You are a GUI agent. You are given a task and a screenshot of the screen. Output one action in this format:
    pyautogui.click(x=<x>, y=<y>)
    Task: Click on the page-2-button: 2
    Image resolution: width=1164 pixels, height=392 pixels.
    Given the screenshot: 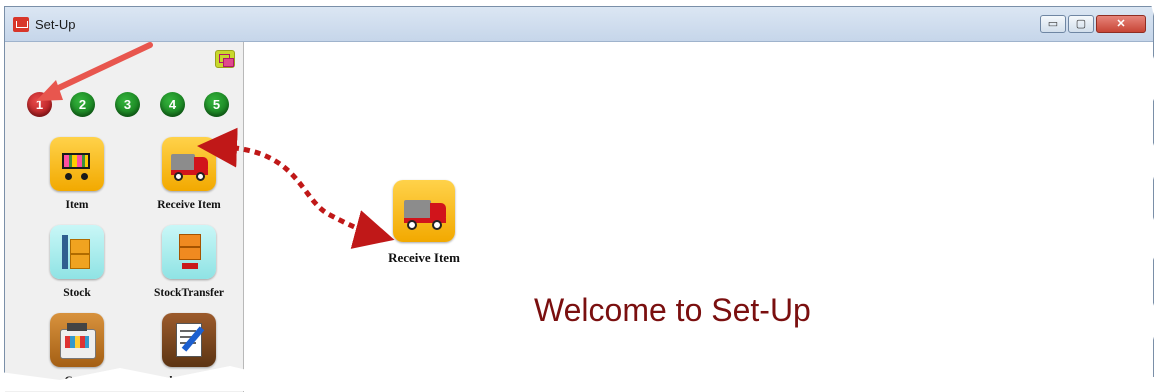 What is the action you would take?
    pyautogui.click(x=82, y=104)
    